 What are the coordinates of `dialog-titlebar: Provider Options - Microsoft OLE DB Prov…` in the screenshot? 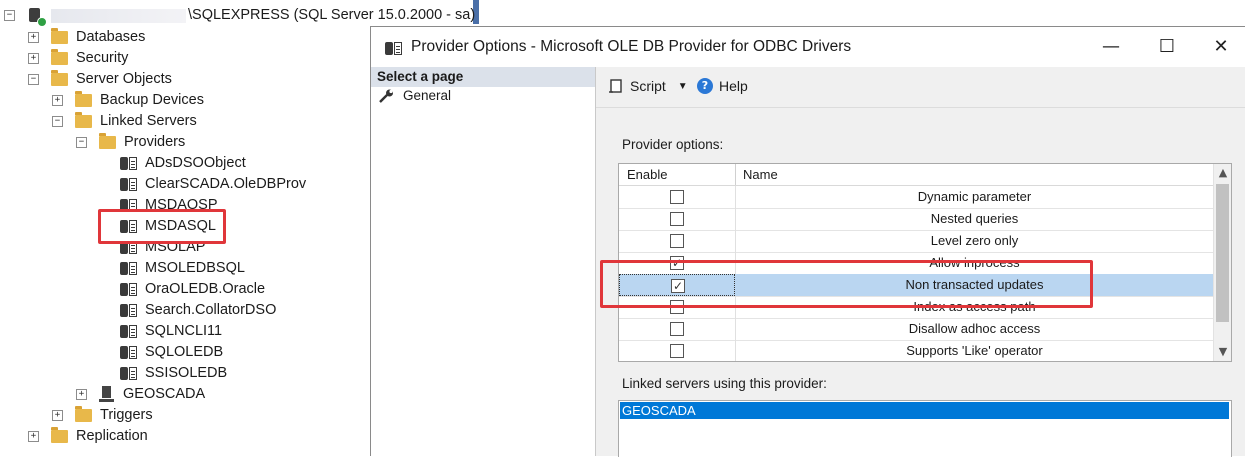 It's located at (808, 47).